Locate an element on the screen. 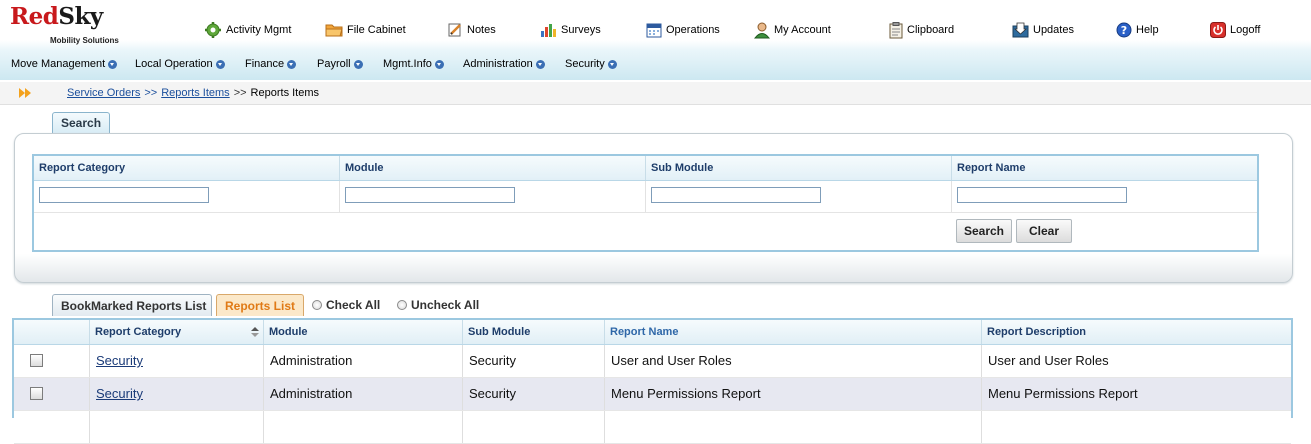 The height and width of the screenshot is (444, 1311). menu-mgmt-info-label: Mgmt.Info is located at coordinates (407, 64).